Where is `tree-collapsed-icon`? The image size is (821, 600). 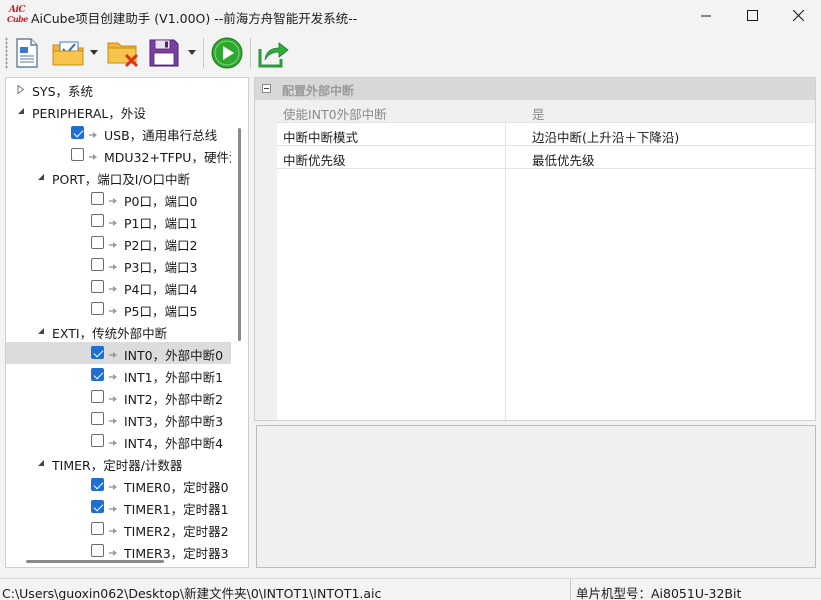 tree-collapsed-icon is located at coordinates (21, 89).